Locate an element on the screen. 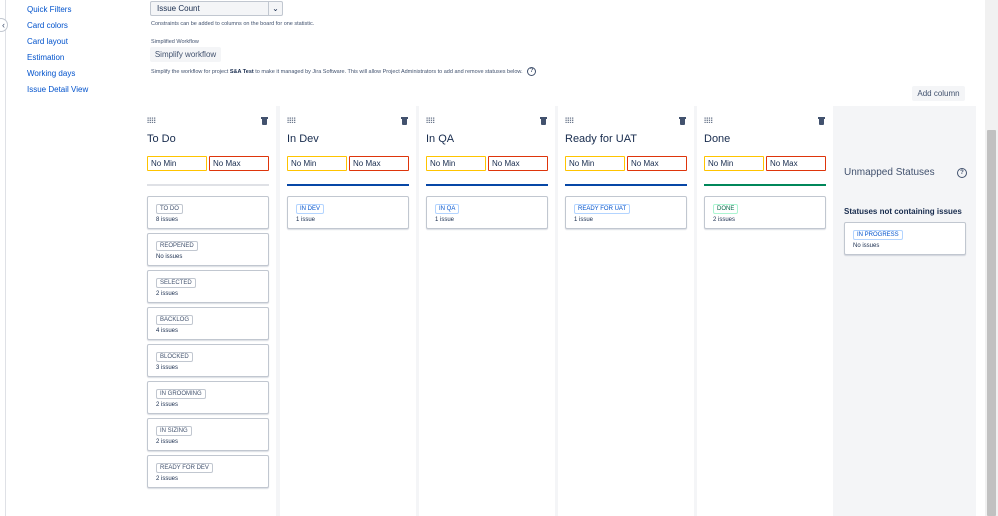 This screenshot has width=998, height=516. status-lozenge: READY FOR UAT is located at coordinates (602, 209).